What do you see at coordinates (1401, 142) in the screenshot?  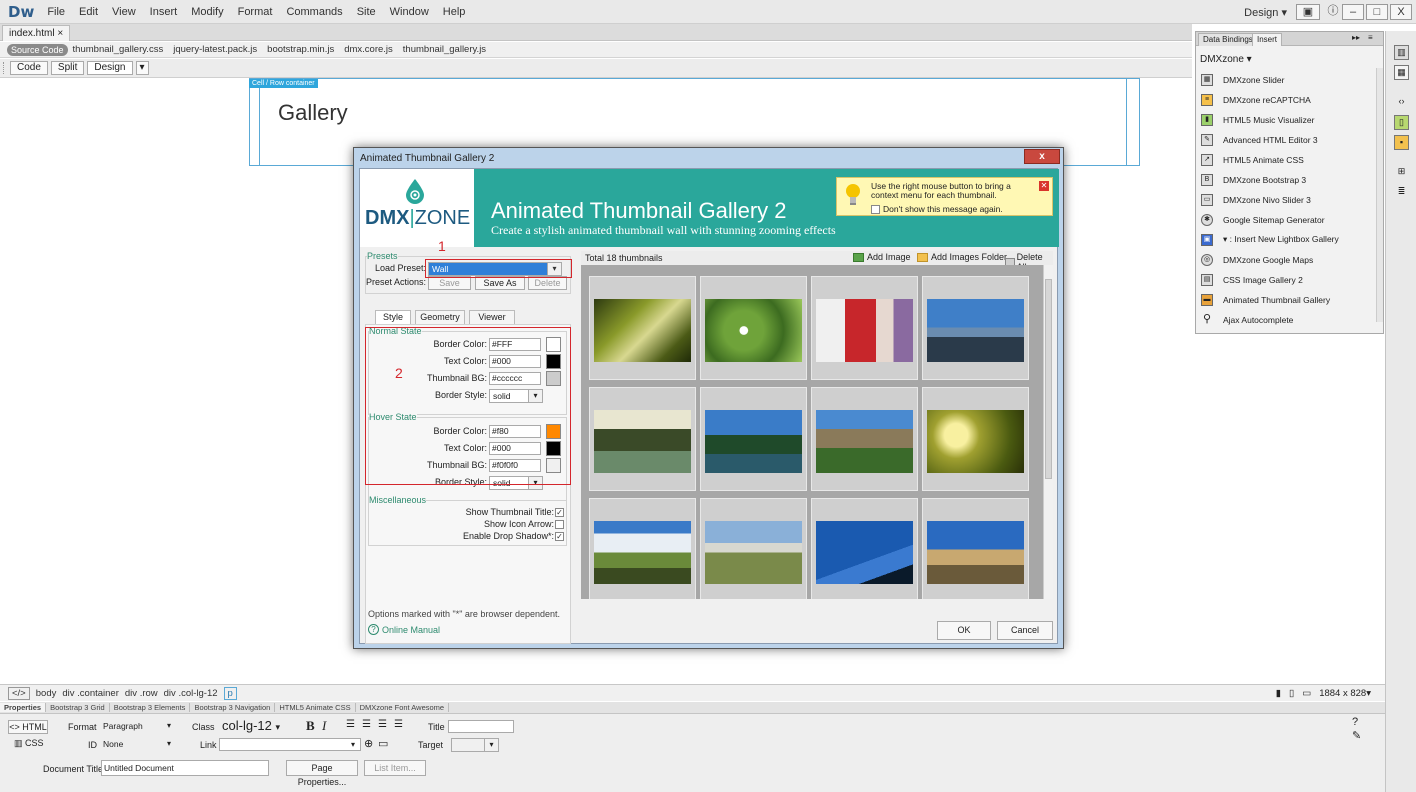 I see `assets-icon: ▪` at bounding box center [1401, 142].